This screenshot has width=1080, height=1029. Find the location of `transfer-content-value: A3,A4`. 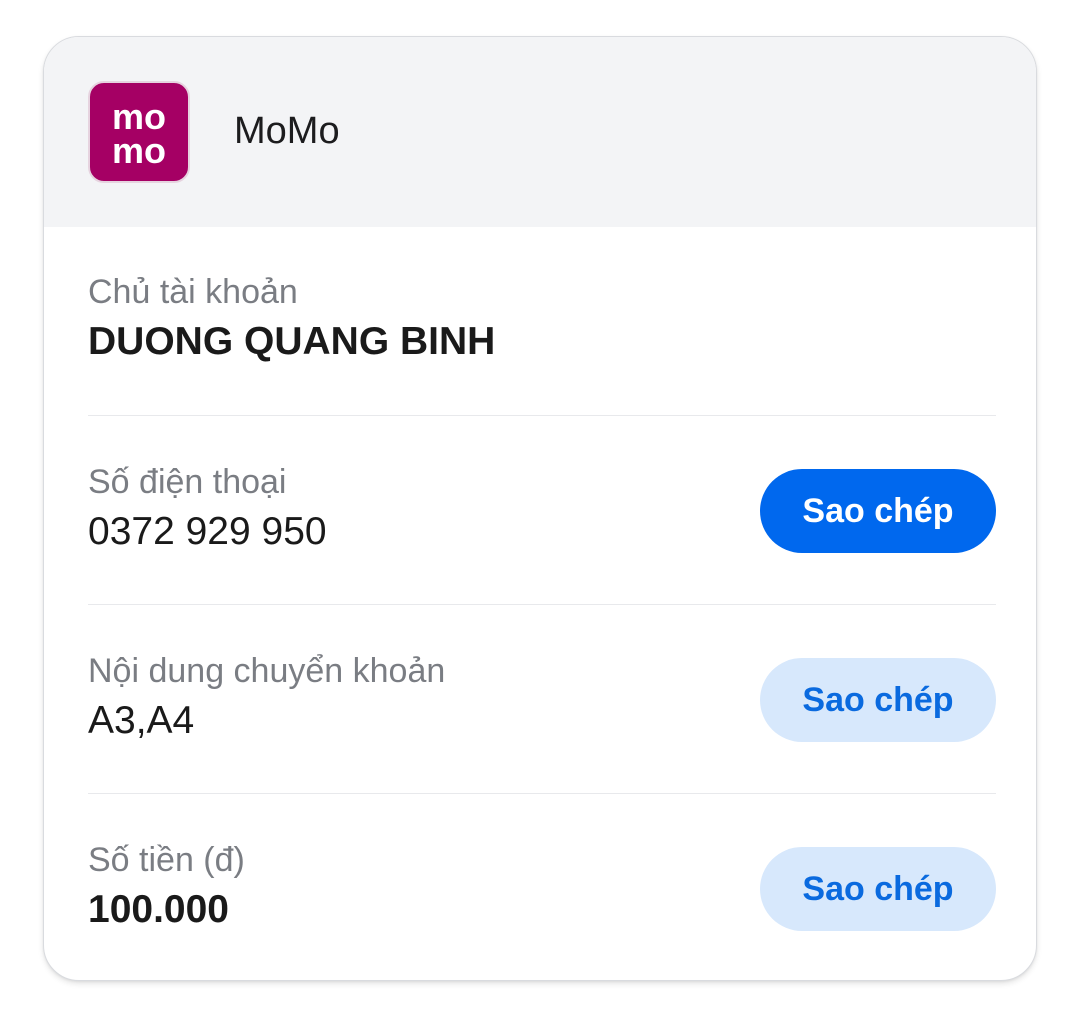

transfer-content-value: A3,A4 is located at coordinates (141, 720).